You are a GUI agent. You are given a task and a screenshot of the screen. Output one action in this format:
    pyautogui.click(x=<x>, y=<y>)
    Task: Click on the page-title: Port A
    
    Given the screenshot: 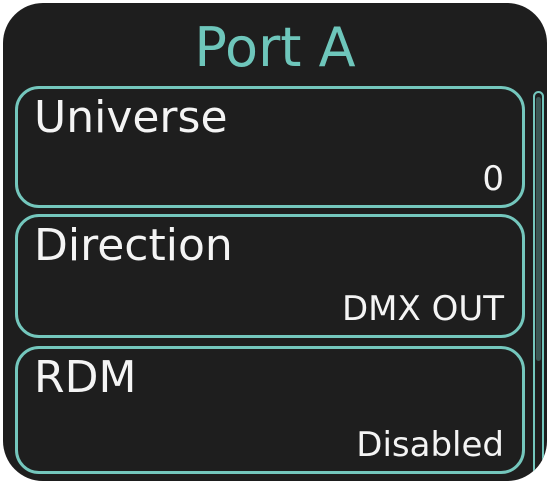 What is the action you would take?
    pyautogui.click(x=275, y=47)
    